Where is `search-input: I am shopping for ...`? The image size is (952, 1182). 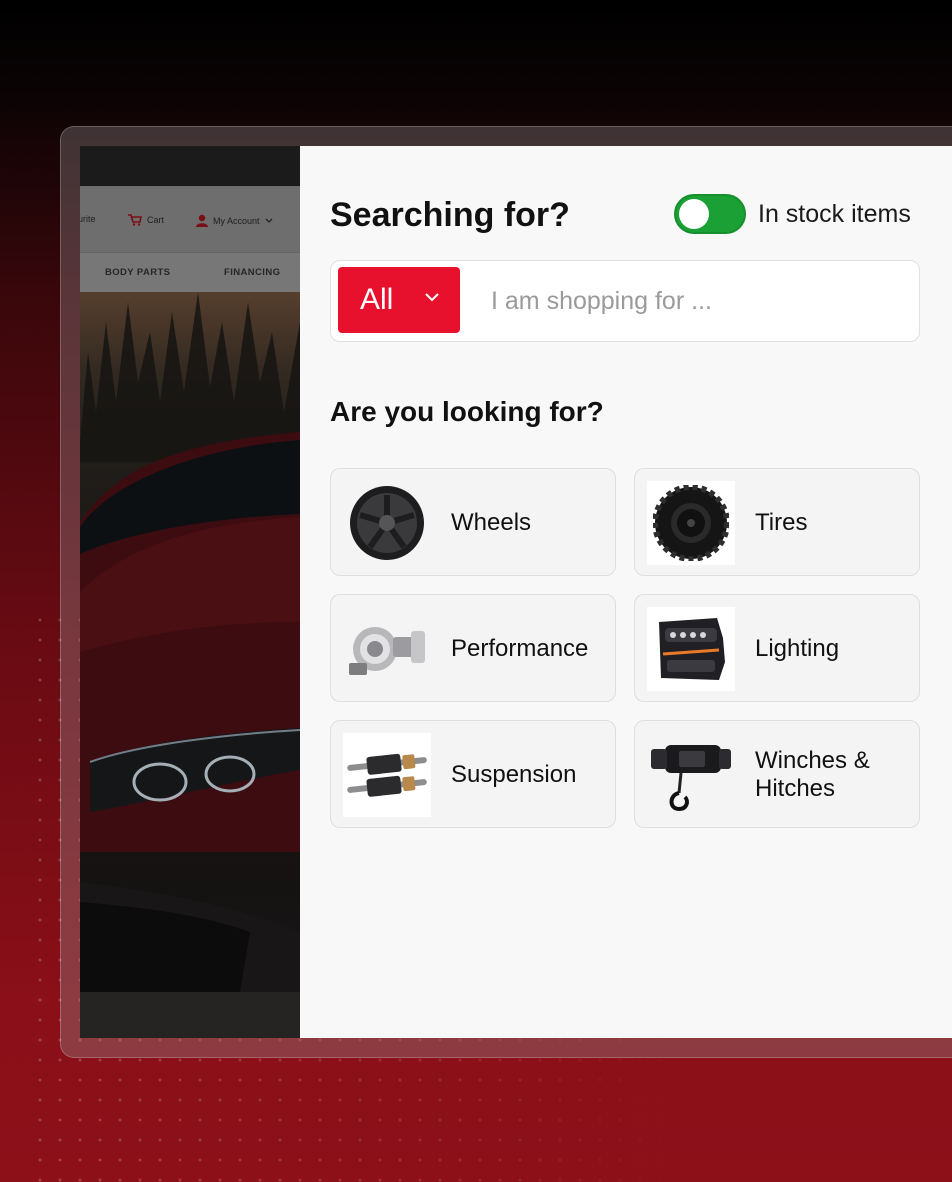
search-input: I am shopping for ... is located at coordinates (601, 301).